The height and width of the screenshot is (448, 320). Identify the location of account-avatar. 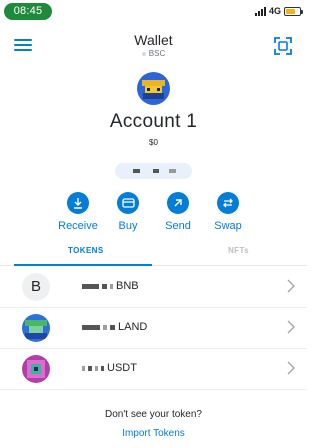
(153, 88).